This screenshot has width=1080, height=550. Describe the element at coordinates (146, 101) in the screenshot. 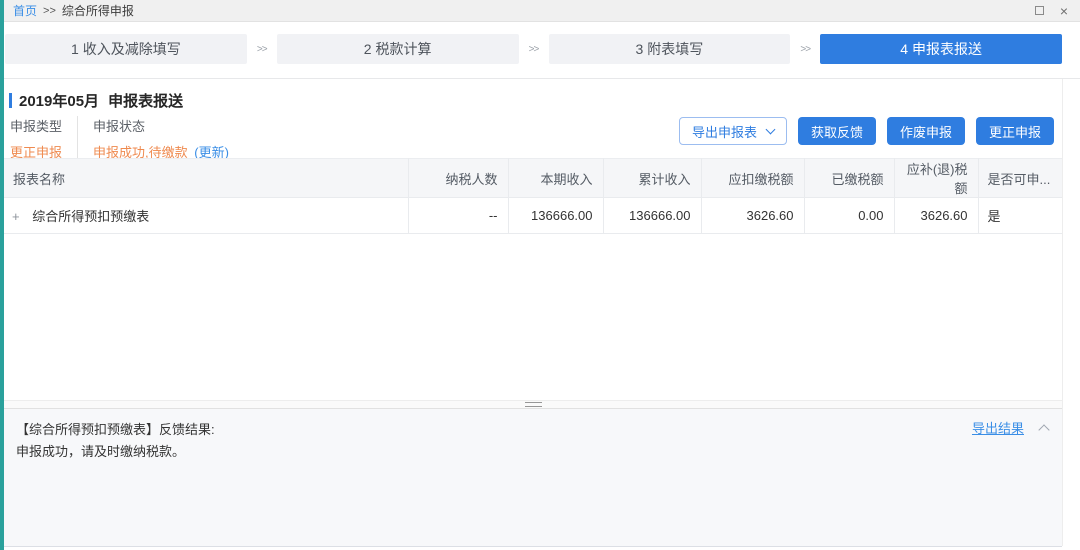

I see `page-title-text: 申报表报送` at that location.